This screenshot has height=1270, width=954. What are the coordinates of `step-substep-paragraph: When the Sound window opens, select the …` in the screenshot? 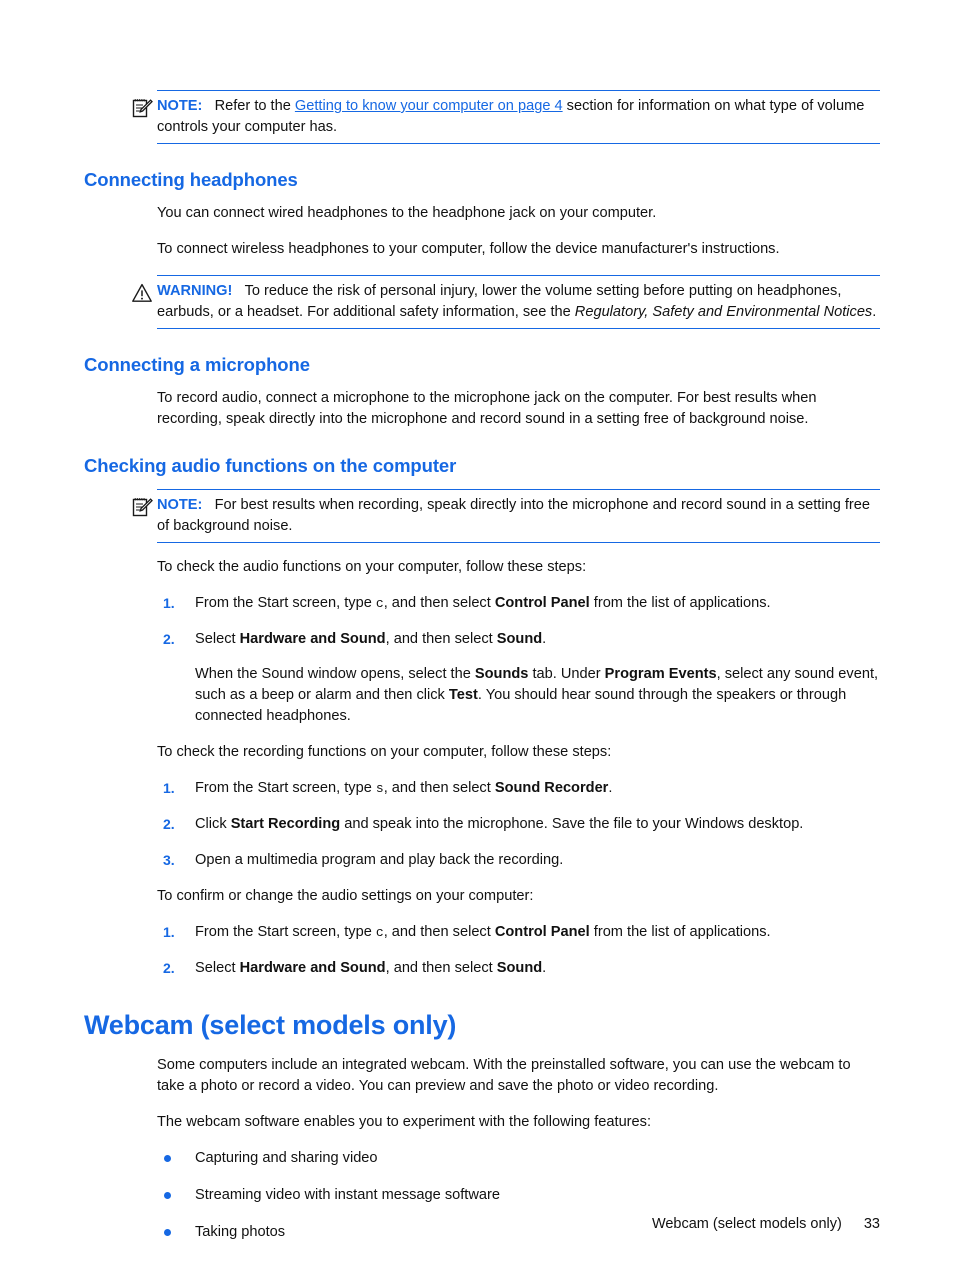 It's located at (537, 695).